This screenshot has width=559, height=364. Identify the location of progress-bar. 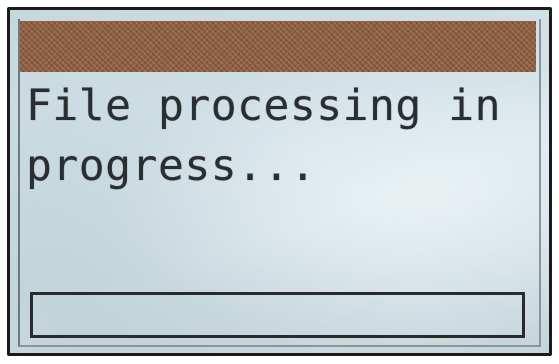
(277, 315).